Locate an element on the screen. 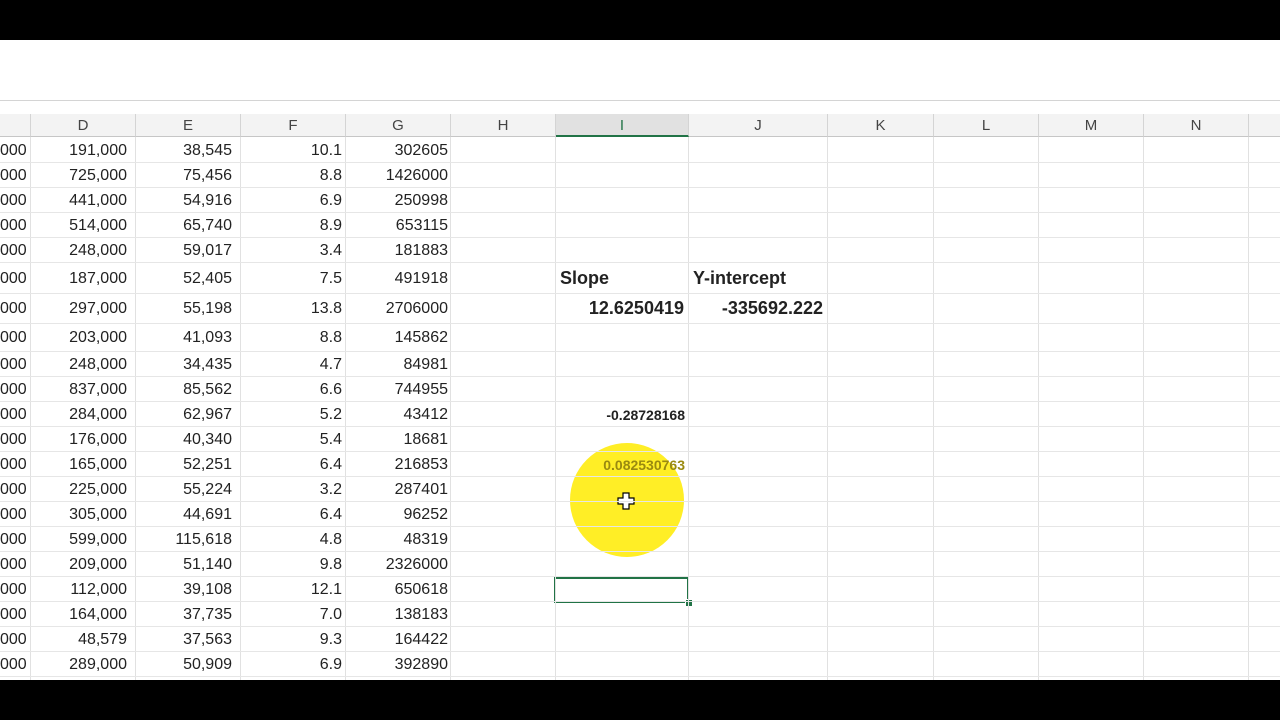 This screenshot has height=720, width=1280. cell-d: 187,000 is located at coordinates (79, 279).